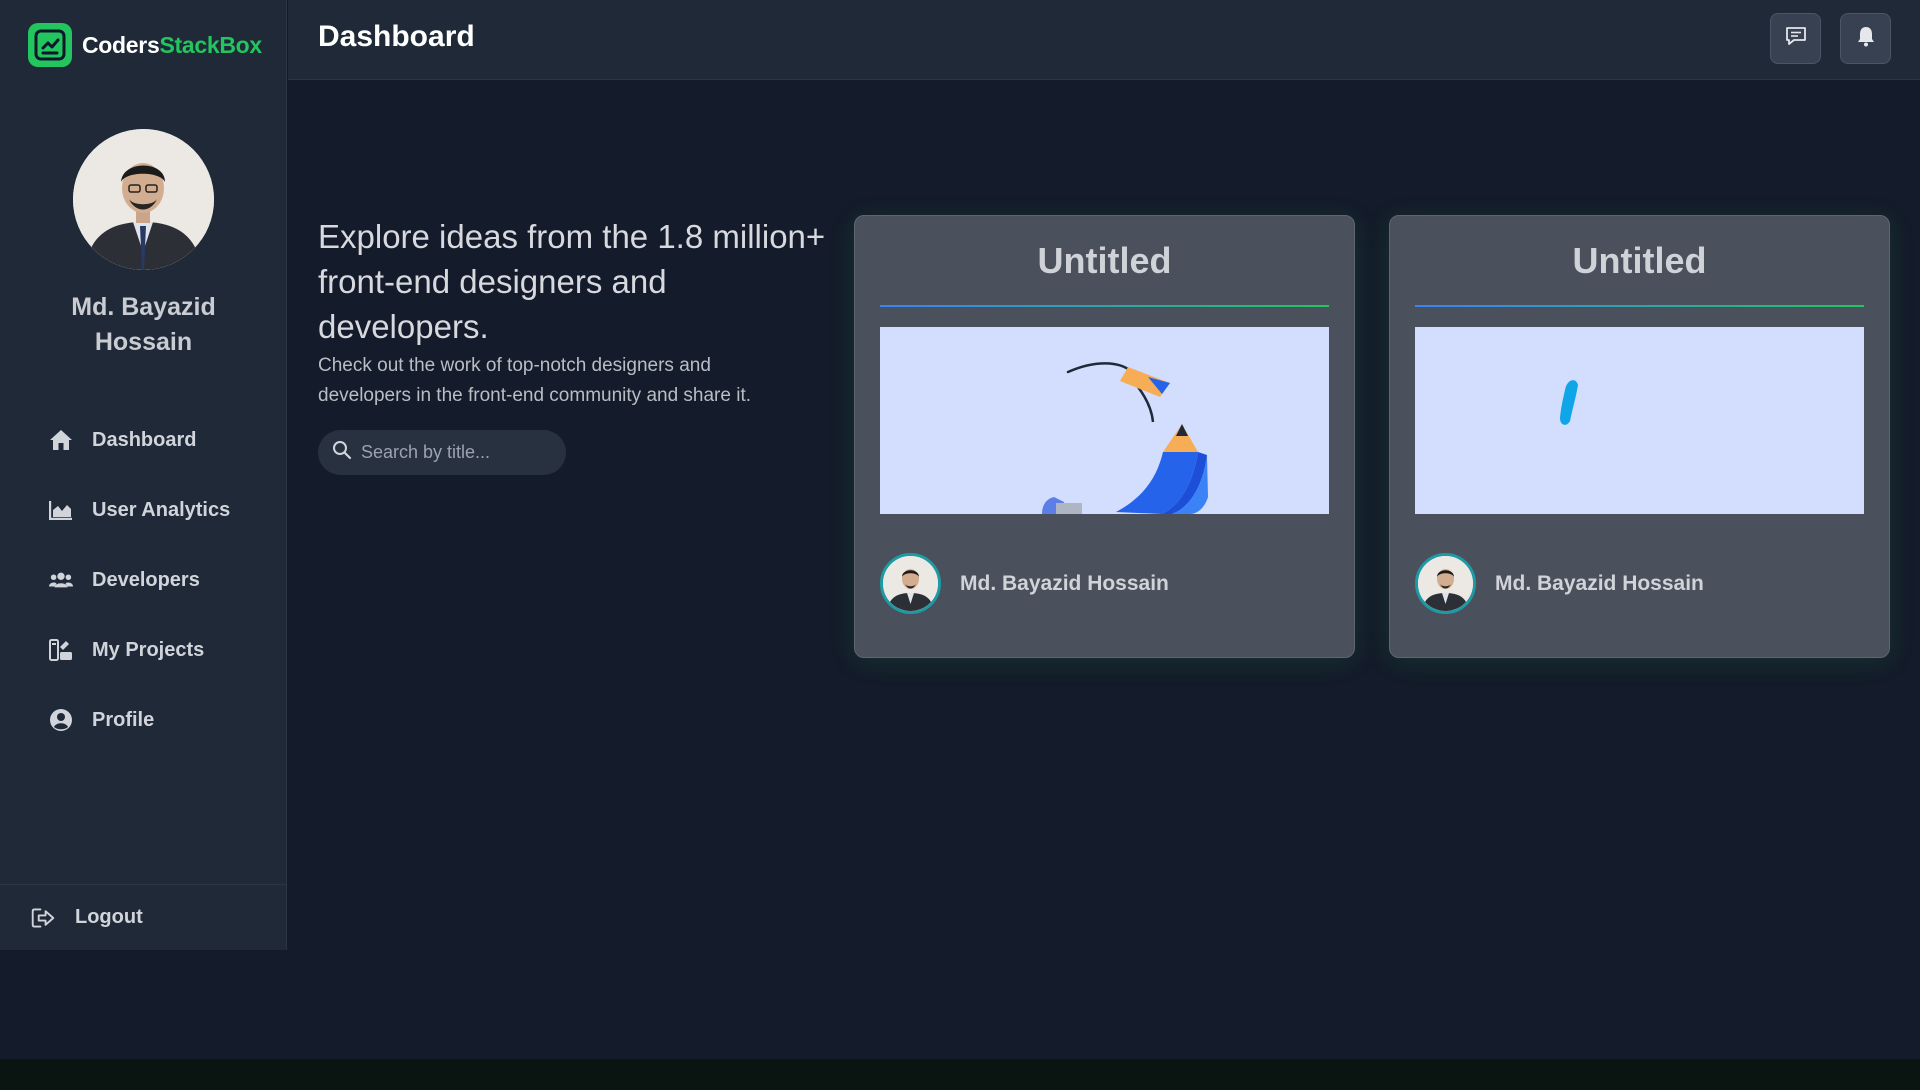 The height and width of the screenshot is (1090, 1920). What do you see at coordinates (61, 440) in the screenshot?
I see `home-icon` at bounding box center [61, 440].